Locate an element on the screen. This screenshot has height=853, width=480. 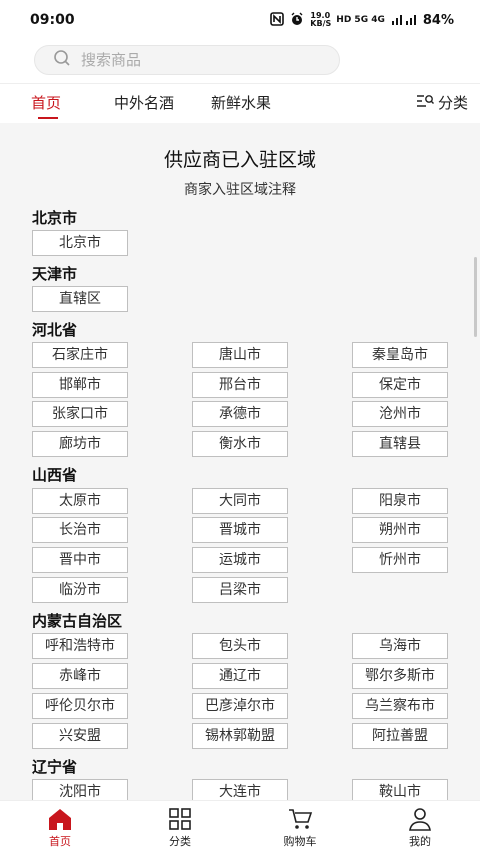
city-button: 晋中市 is located at coordinates (80, 560).